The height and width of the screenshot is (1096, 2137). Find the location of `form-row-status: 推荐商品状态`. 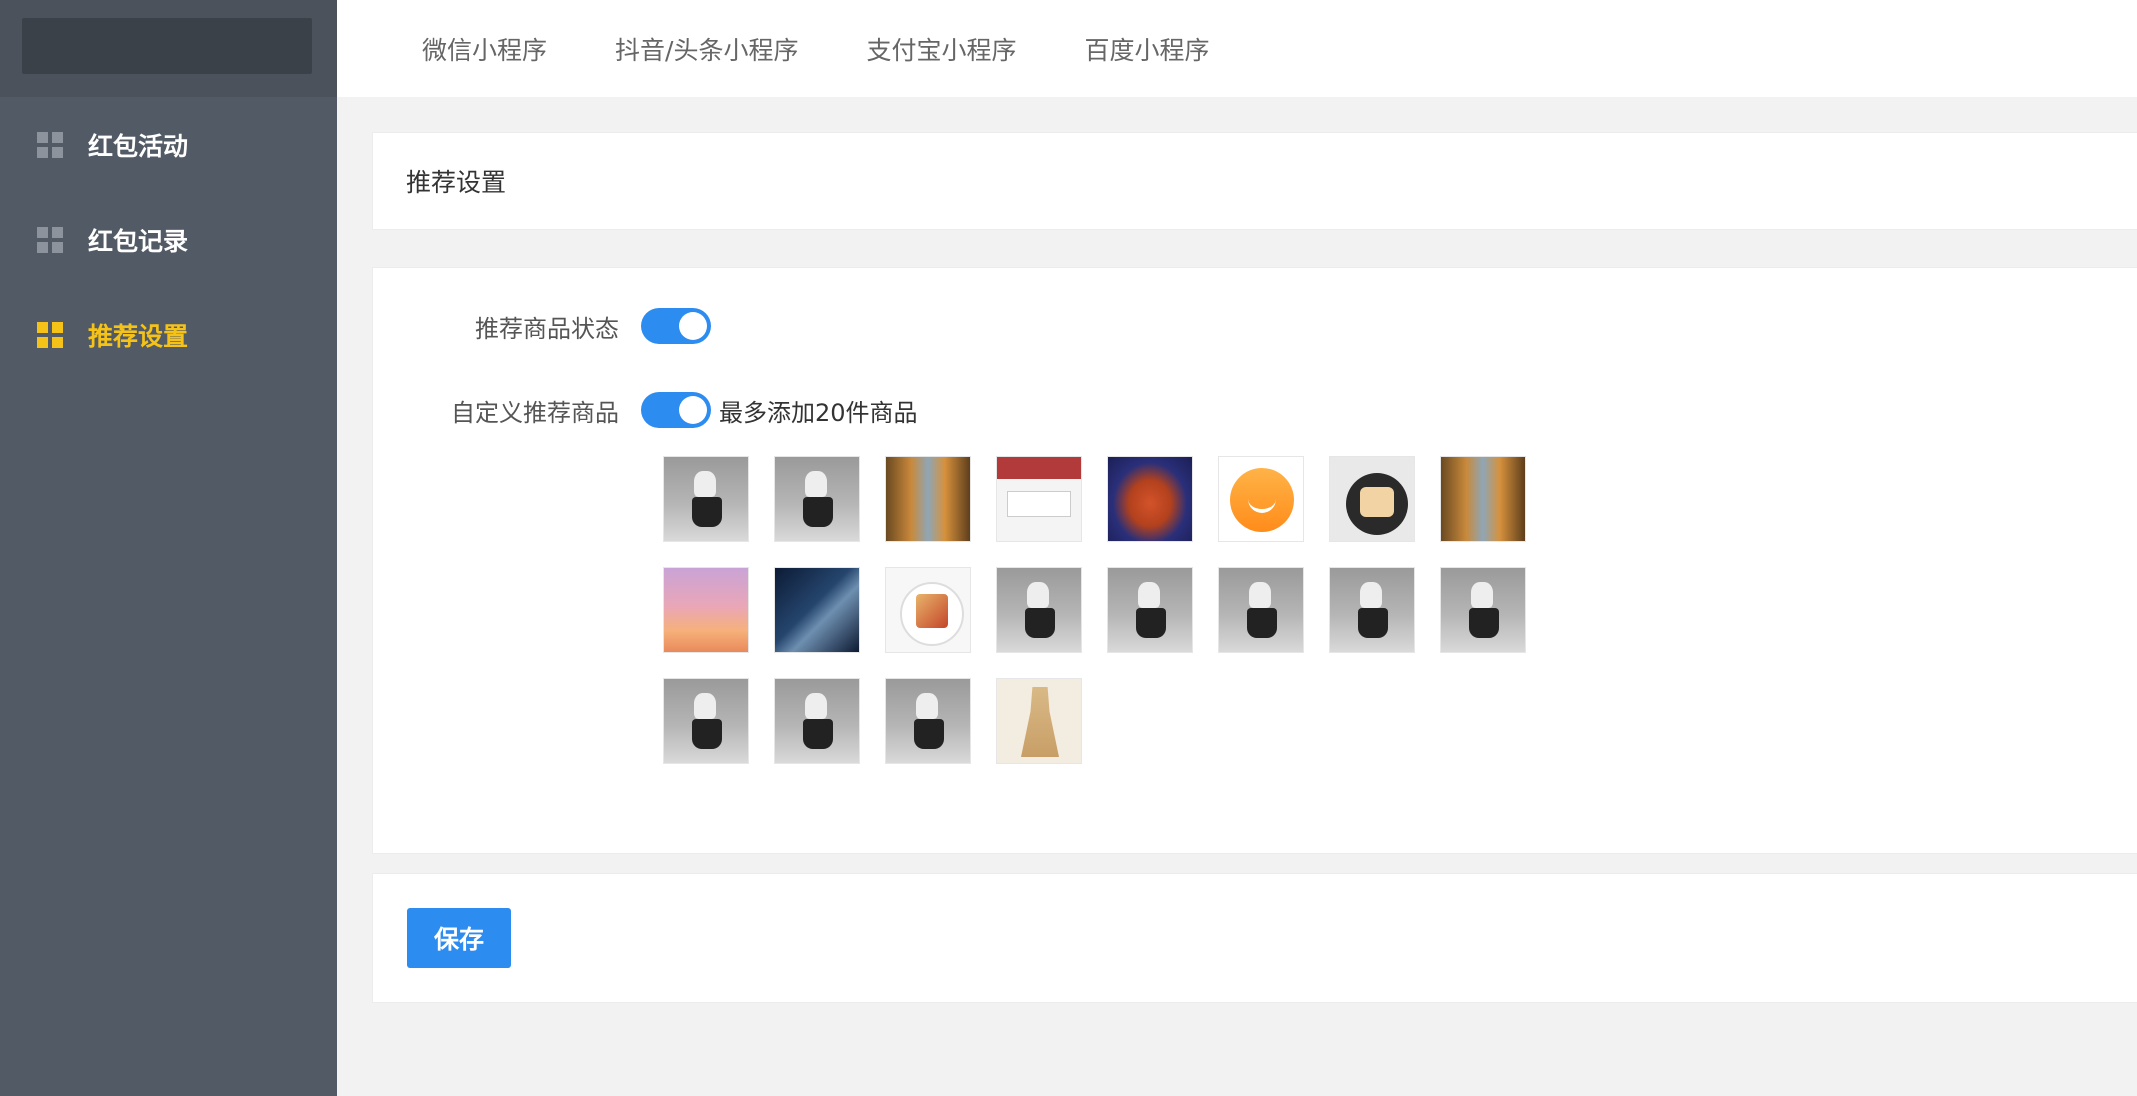

form-row-status: 推荐商品状态 is located at coordinates (542, 326).